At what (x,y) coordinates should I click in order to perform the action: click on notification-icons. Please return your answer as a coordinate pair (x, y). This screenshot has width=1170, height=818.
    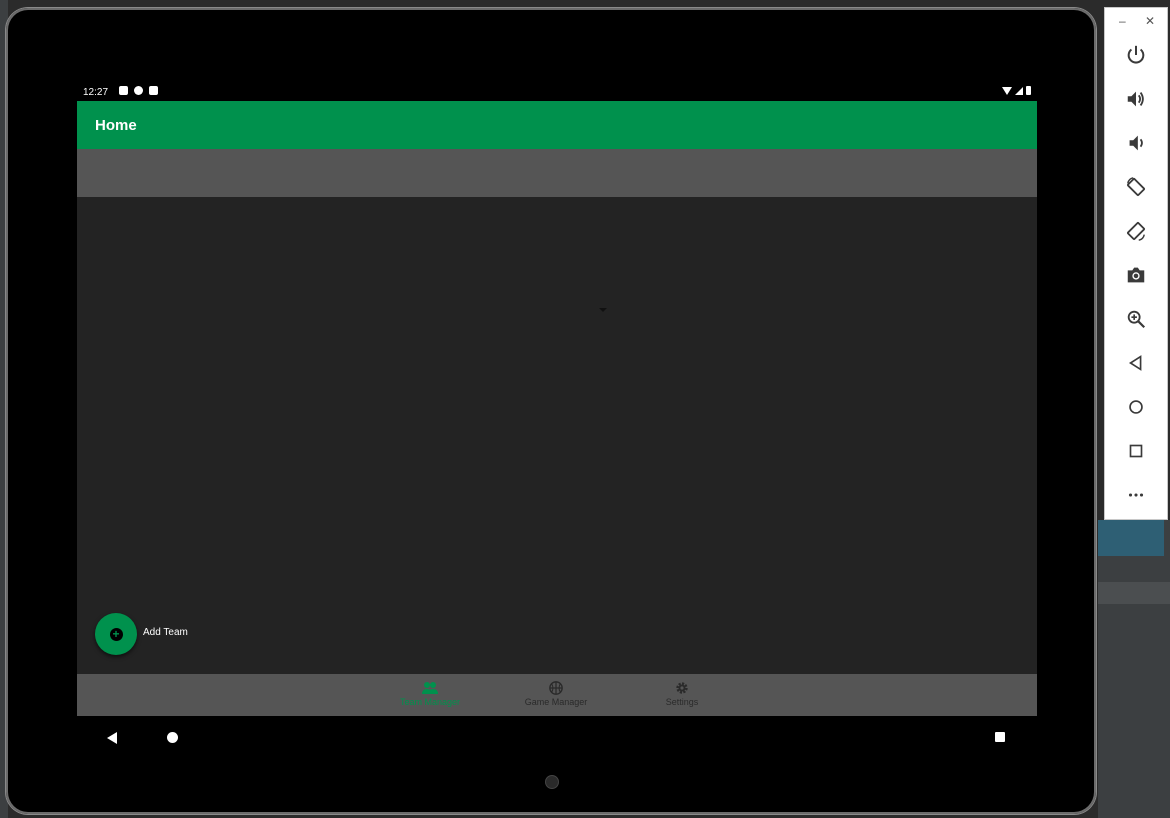
    Looking at the image, I should click on (138, 90).